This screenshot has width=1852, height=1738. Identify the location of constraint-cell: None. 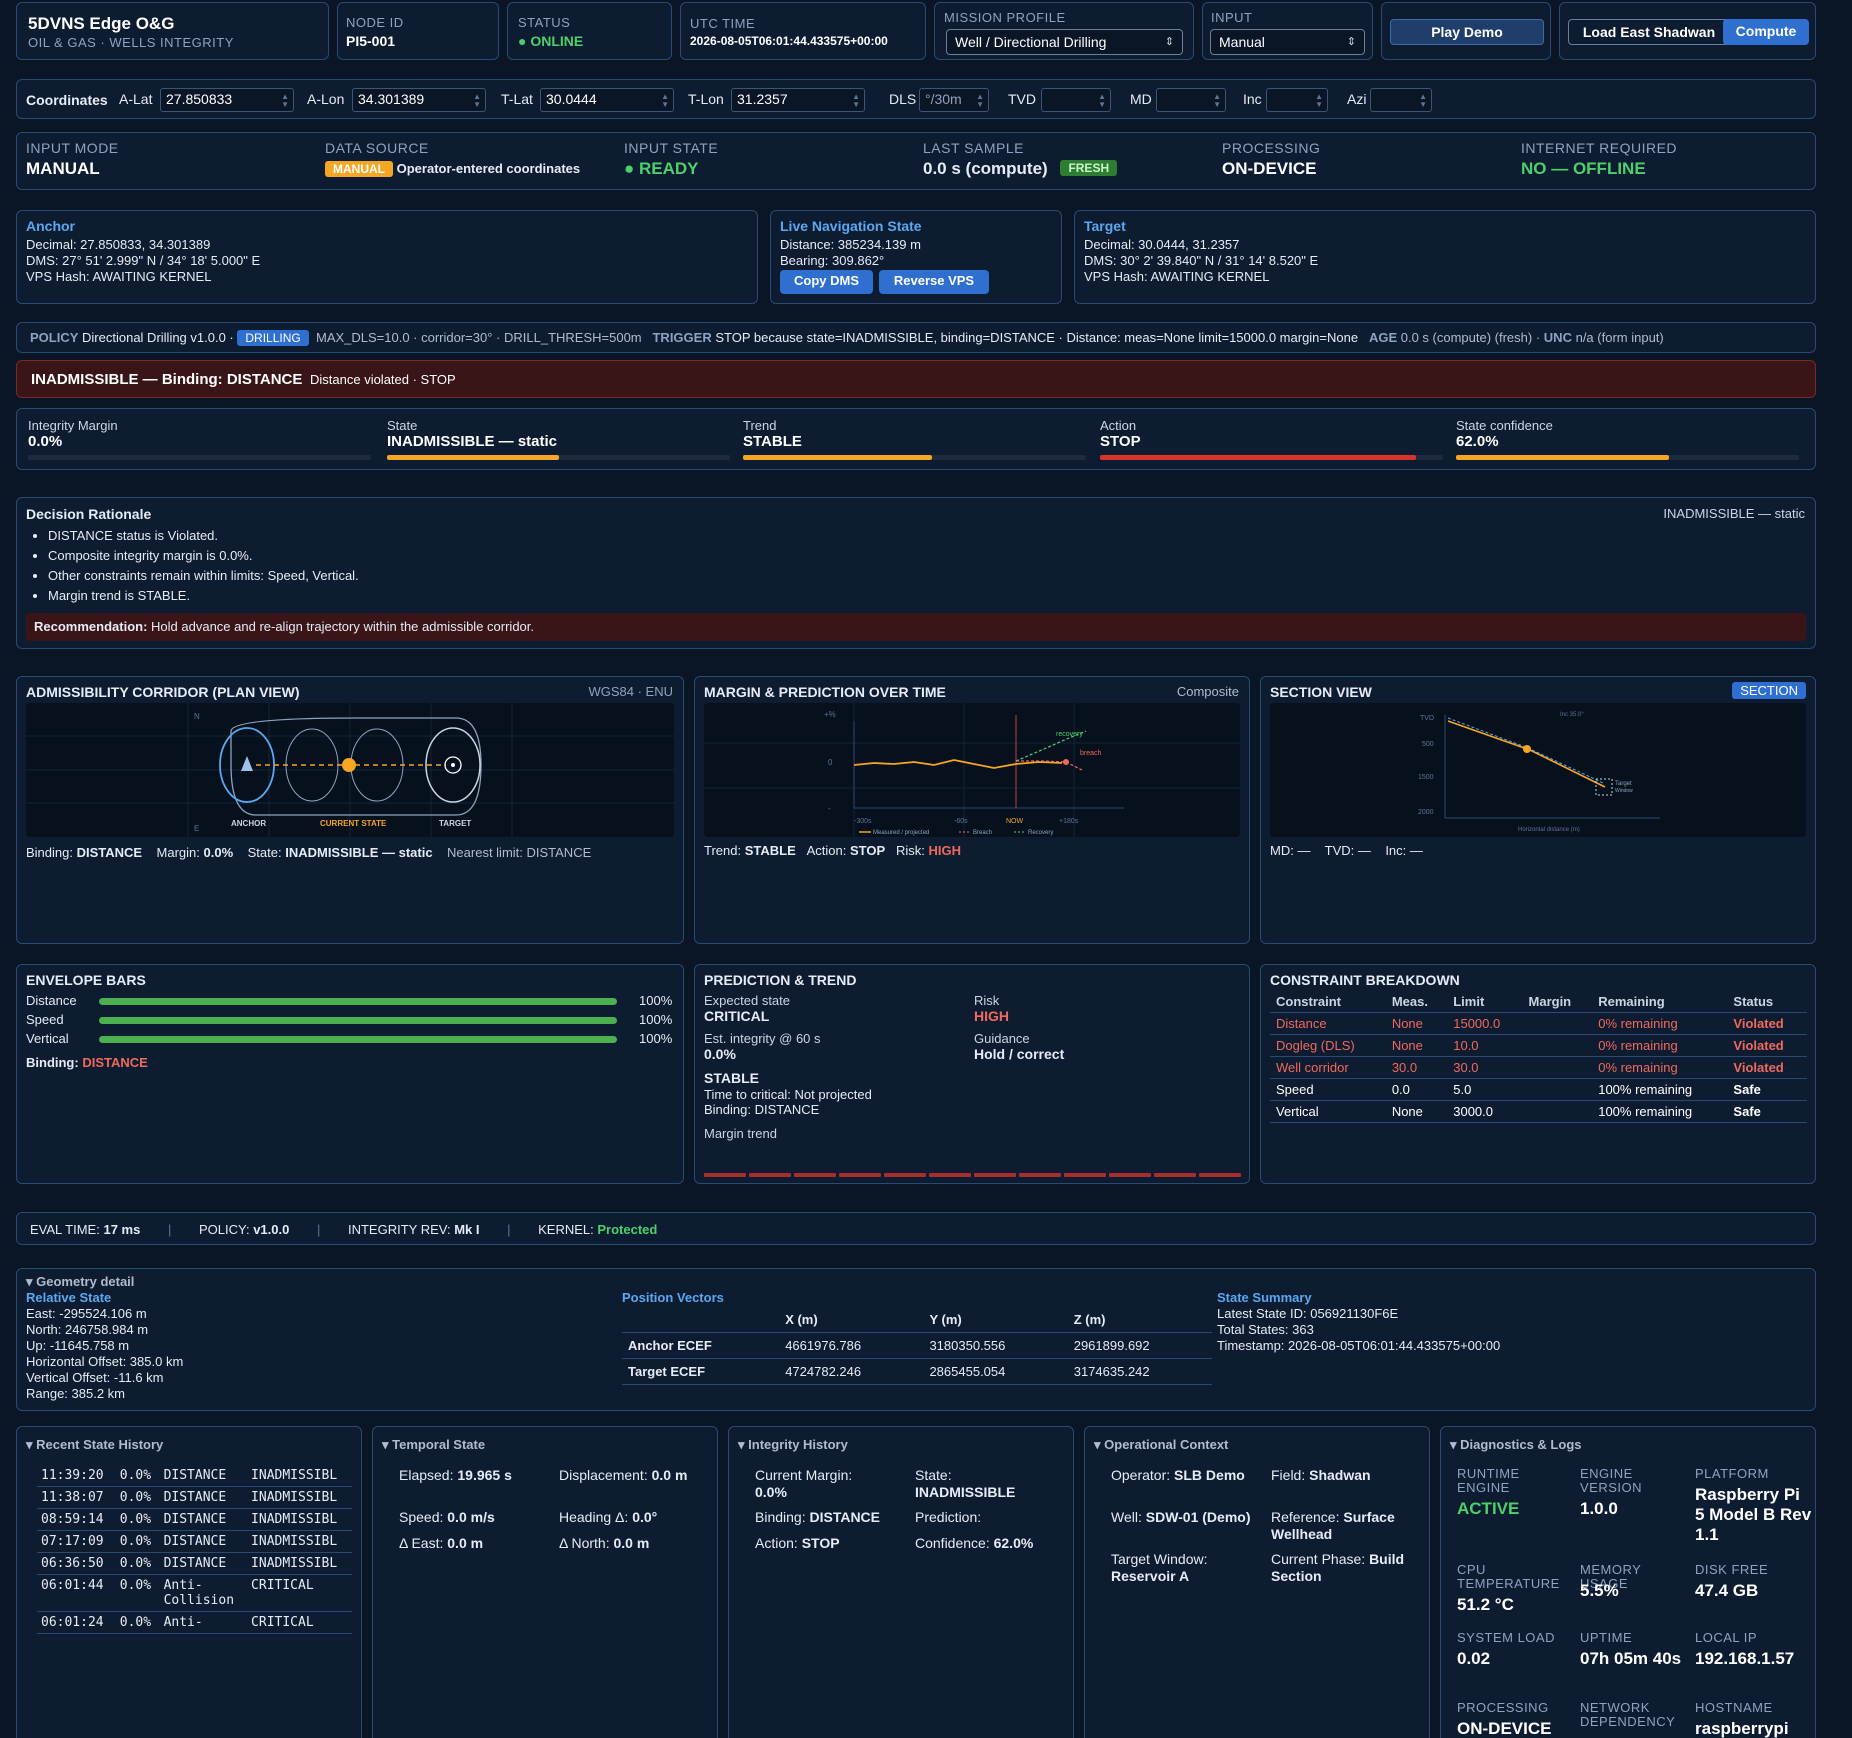
(1416, 1045).